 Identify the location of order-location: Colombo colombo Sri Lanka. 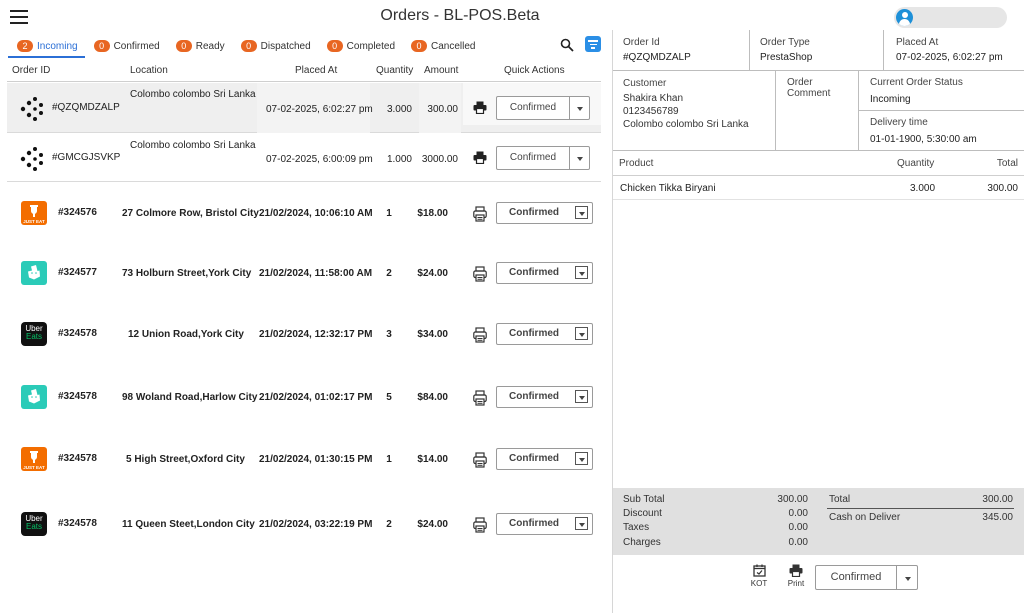
(193, 145).